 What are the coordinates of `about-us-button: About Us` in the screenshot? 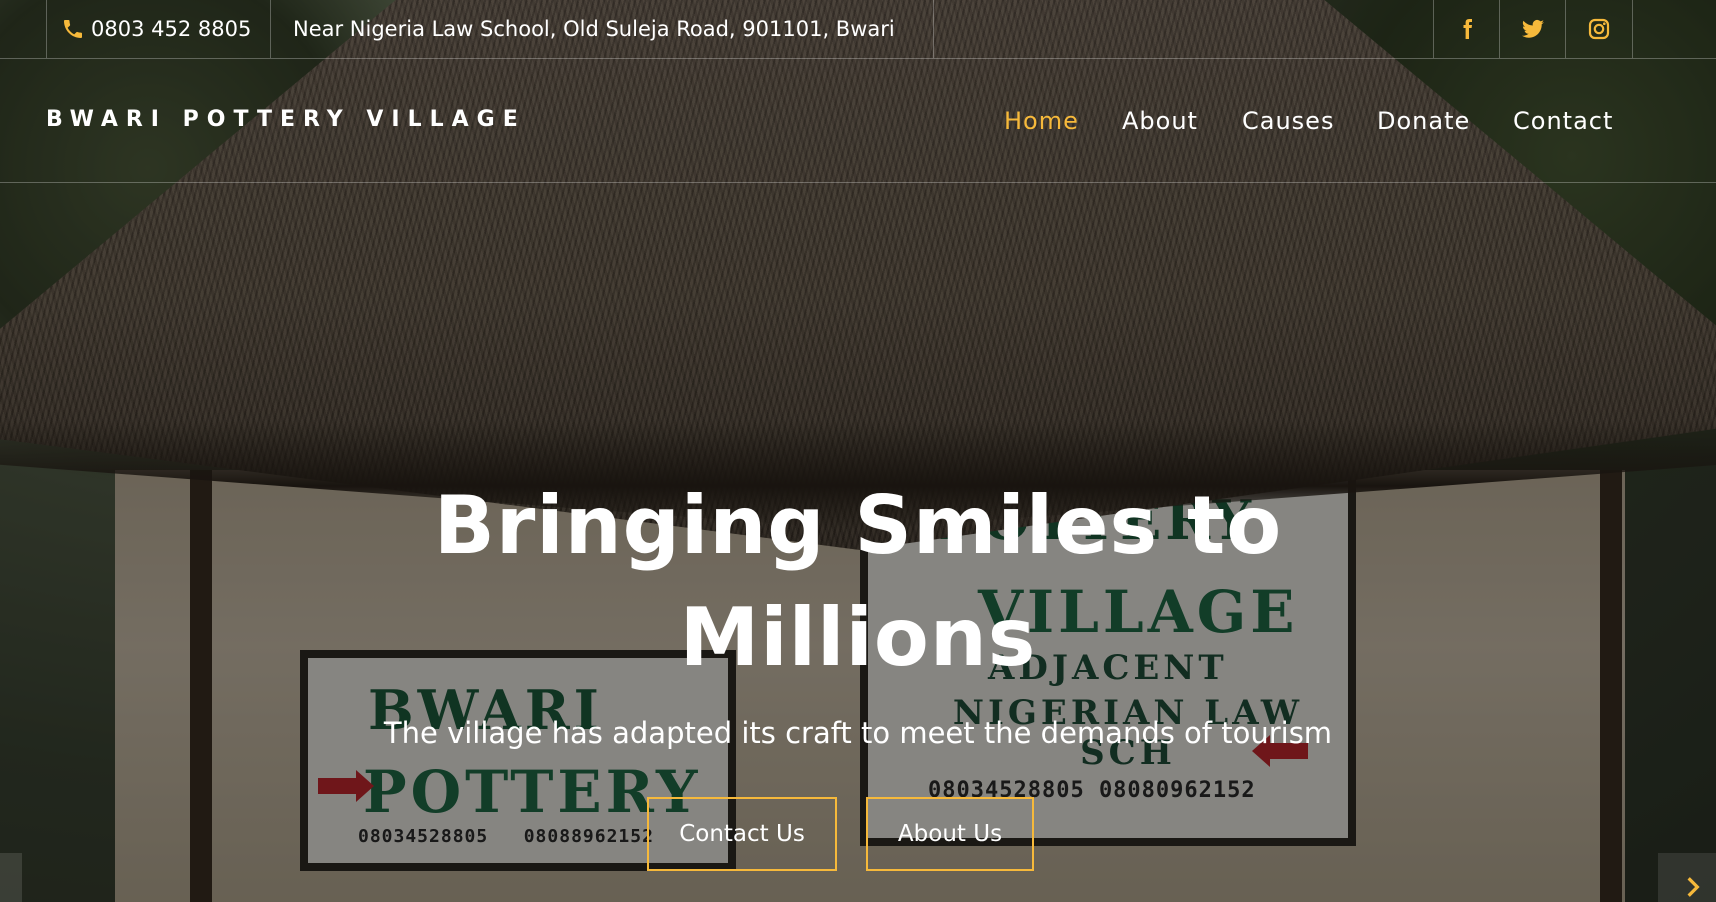 It's located at (950, 834).